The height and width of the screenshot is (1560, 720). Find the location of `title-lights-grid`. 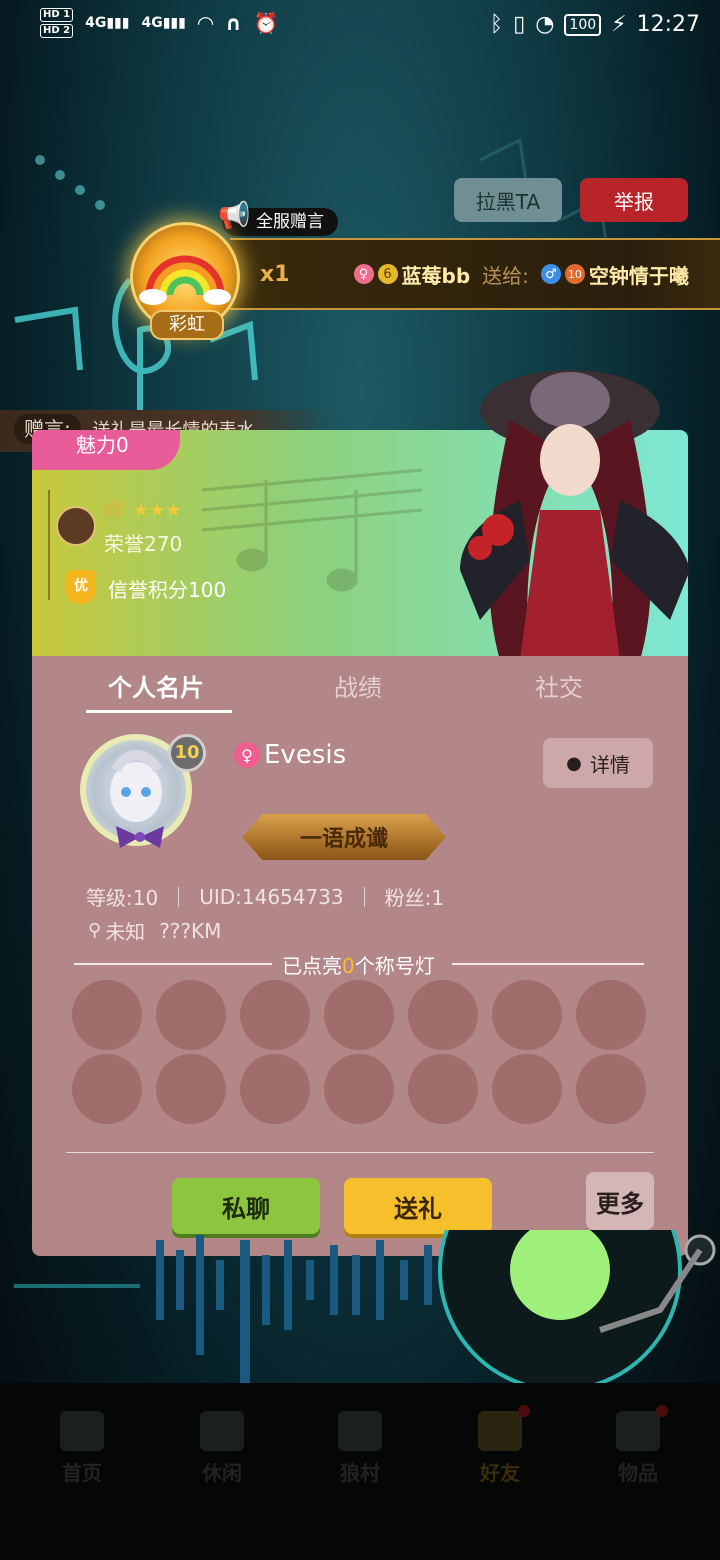

title-lights-grid is located at coordinates (360, 1052).